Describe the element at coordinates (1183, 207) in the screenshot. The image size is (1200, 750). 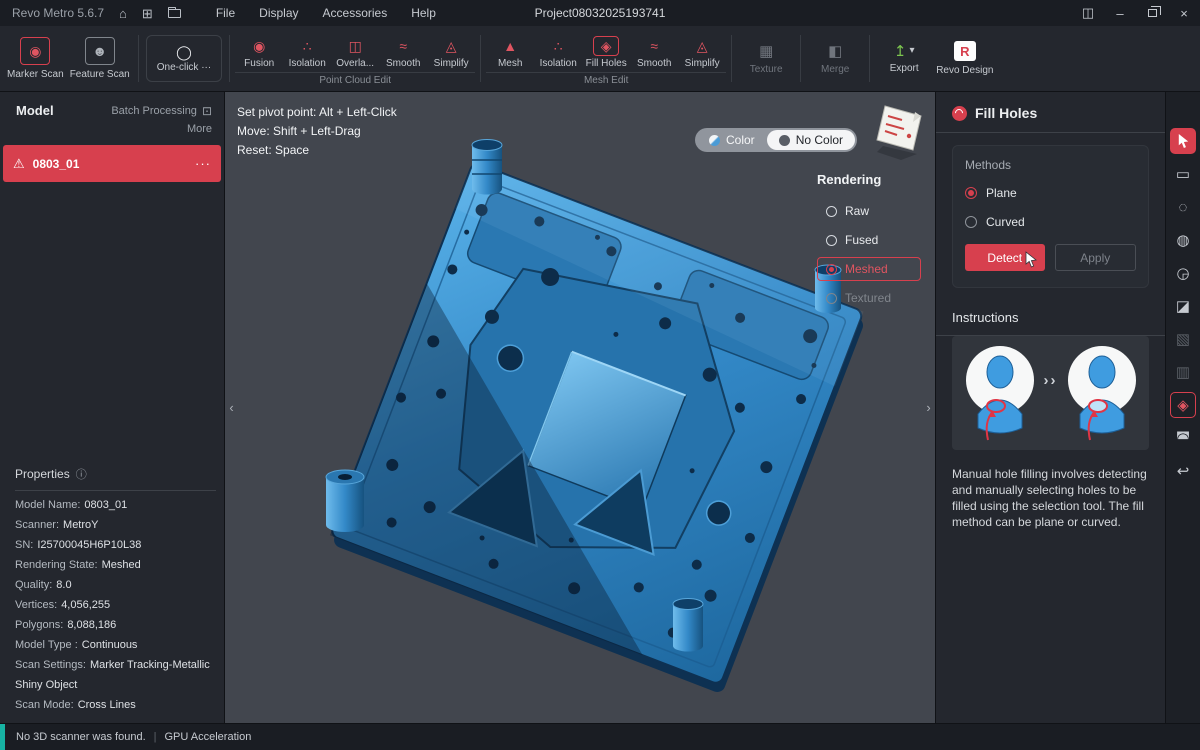
I see `lasso-select-tool: ◌` at that location.